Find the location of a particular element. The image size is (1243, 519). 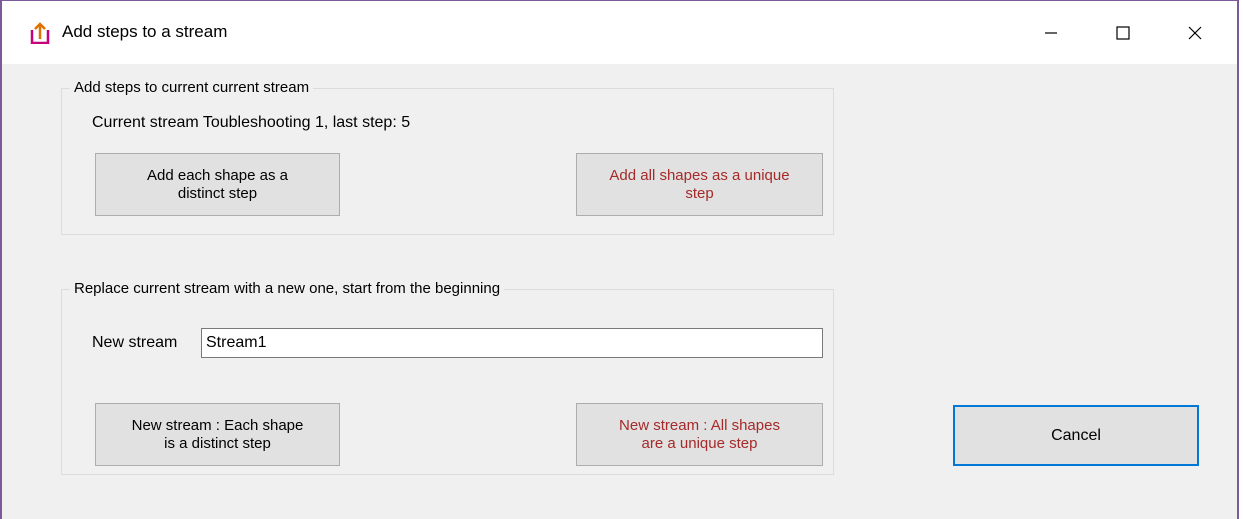

add-each-shape-button: Add each shape as a distinct step is located at coordinates (217, 184).